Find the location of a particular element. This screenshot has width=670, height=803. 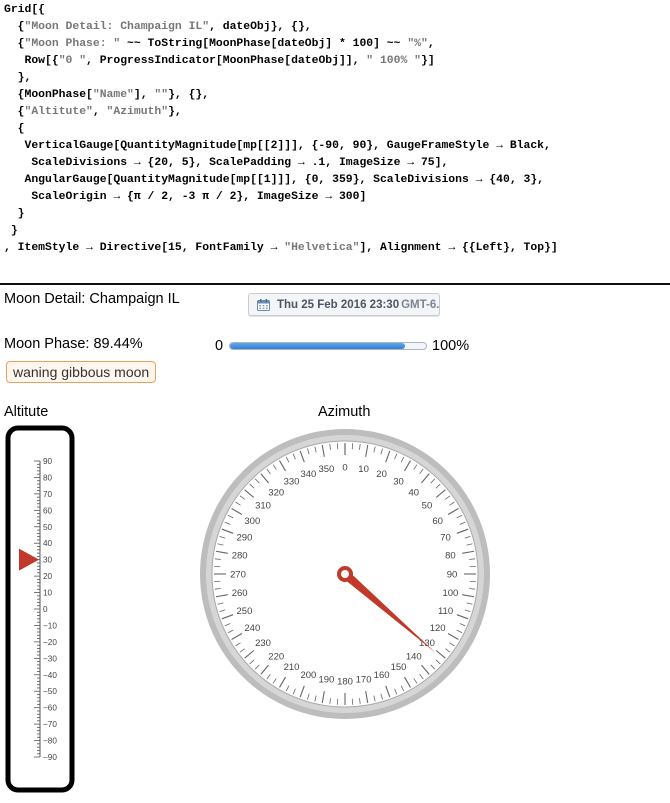

code-string-literal: "%" is located at coordinates (417, 44).